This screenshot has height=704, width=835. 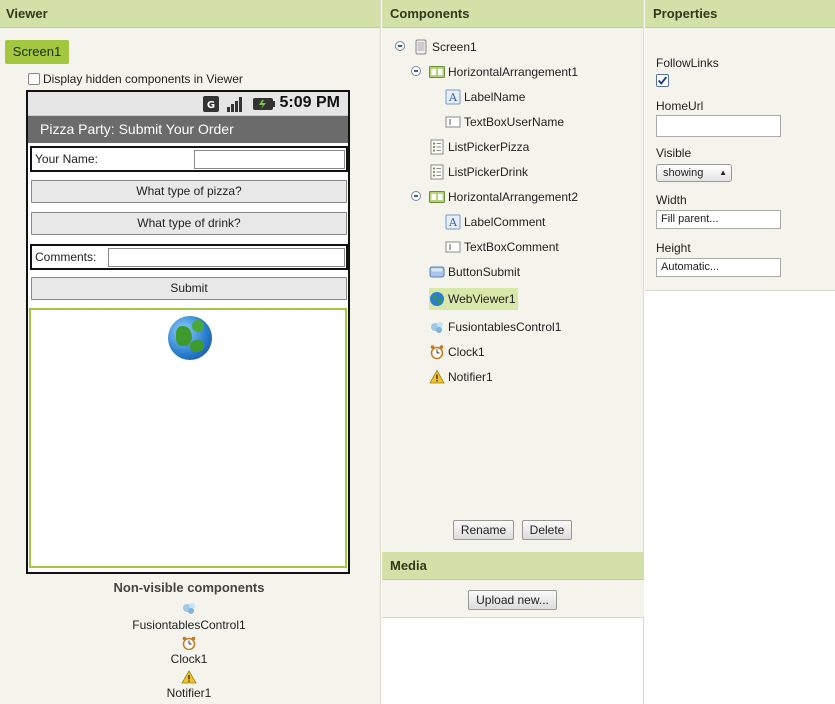 What do you see at coordinates (421, 47) in the screenshot?
I see `screen-icon` at bounding box center [421, 47].